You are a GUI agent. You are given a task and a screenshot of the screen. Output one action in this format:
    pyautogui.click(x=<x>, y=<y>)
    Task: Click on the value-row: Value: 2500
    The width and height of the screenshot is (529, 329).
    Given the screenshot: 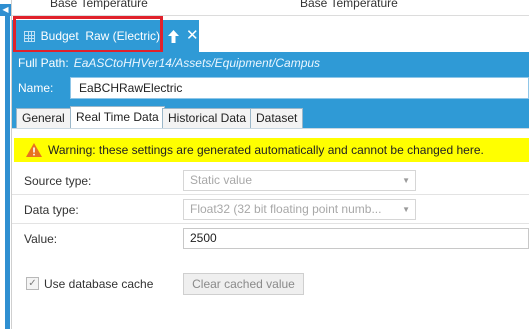 What is the action you would take?
    pyautogui.click(x=270, y=239)
    